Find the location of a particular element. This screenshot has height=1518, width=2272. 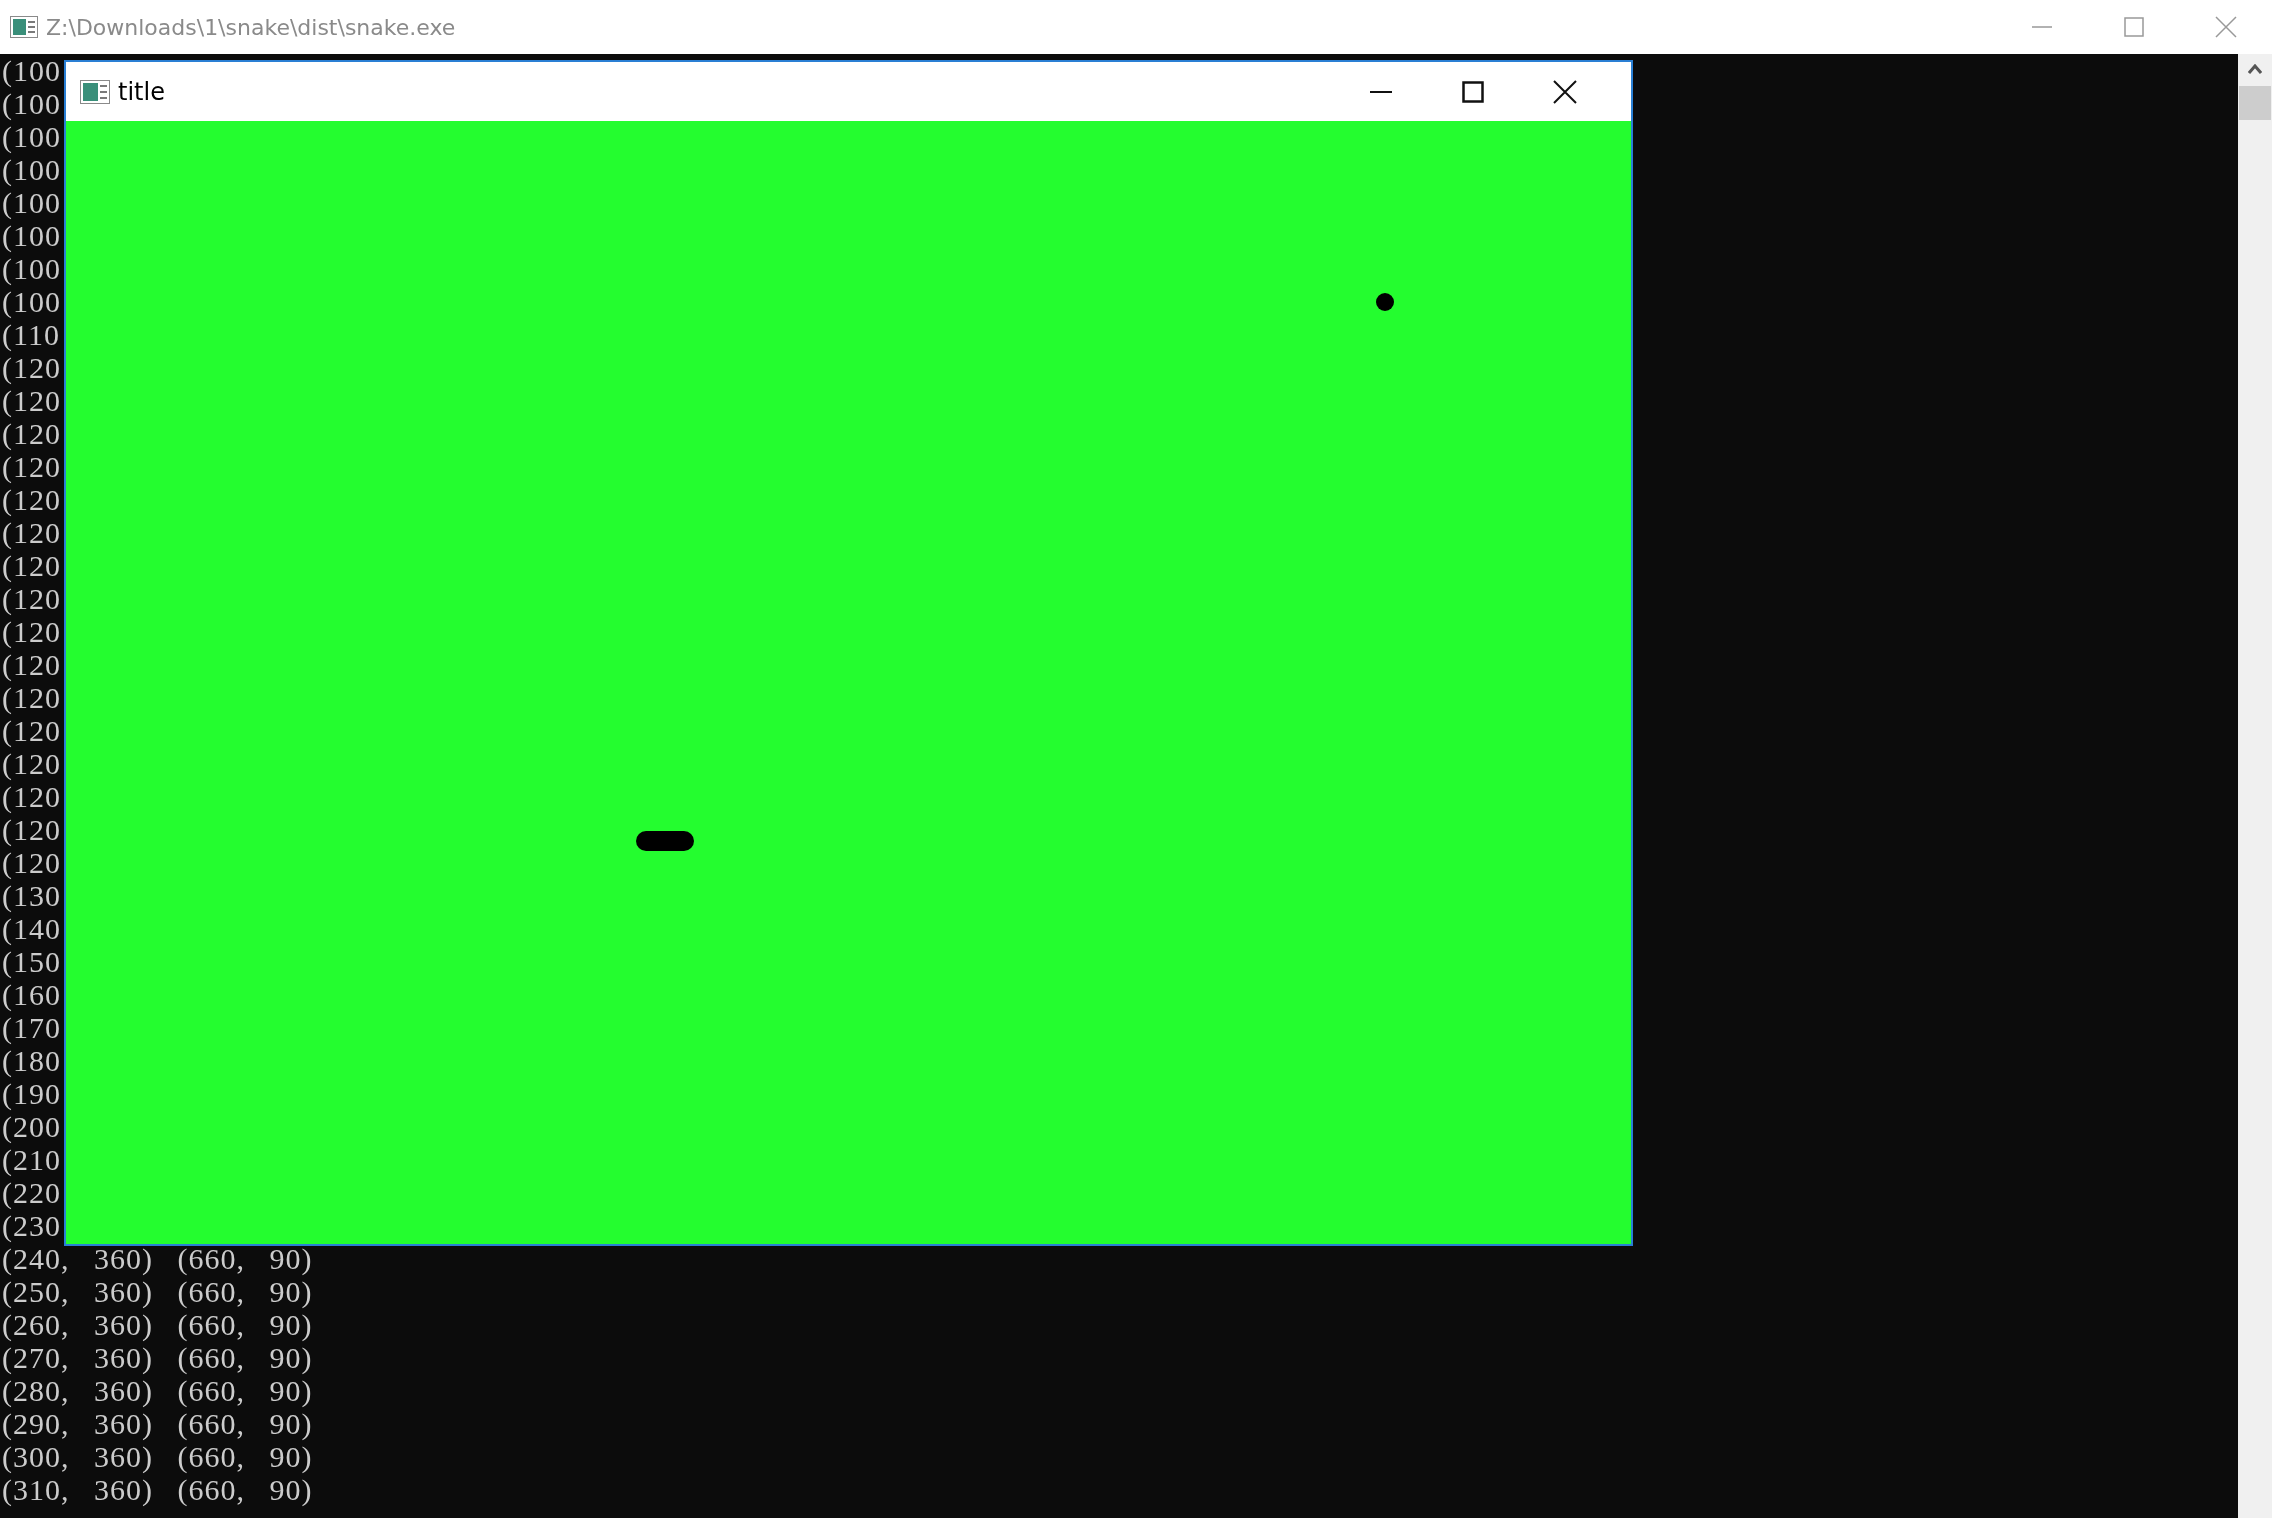

food-dot is located at coordinates (1385, 302).